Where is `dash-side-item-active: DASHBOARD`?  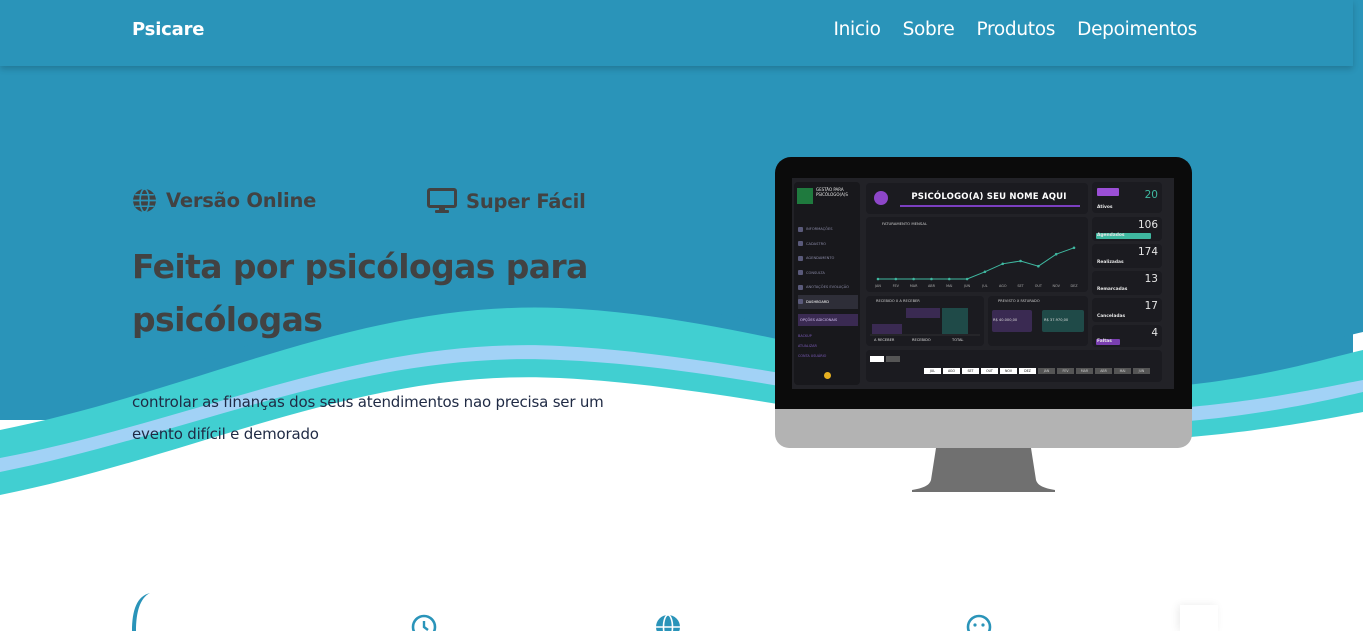
dash-side-item-active: DASHBOARD is located at coordinates (828, 301).